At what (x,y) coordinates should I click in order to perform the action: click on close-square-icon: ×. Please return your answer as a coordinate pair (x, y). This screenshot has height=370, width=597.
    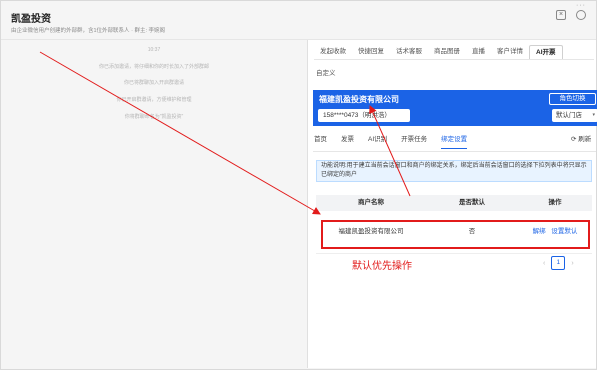
    Looking at the image, I should click on (561, 15).